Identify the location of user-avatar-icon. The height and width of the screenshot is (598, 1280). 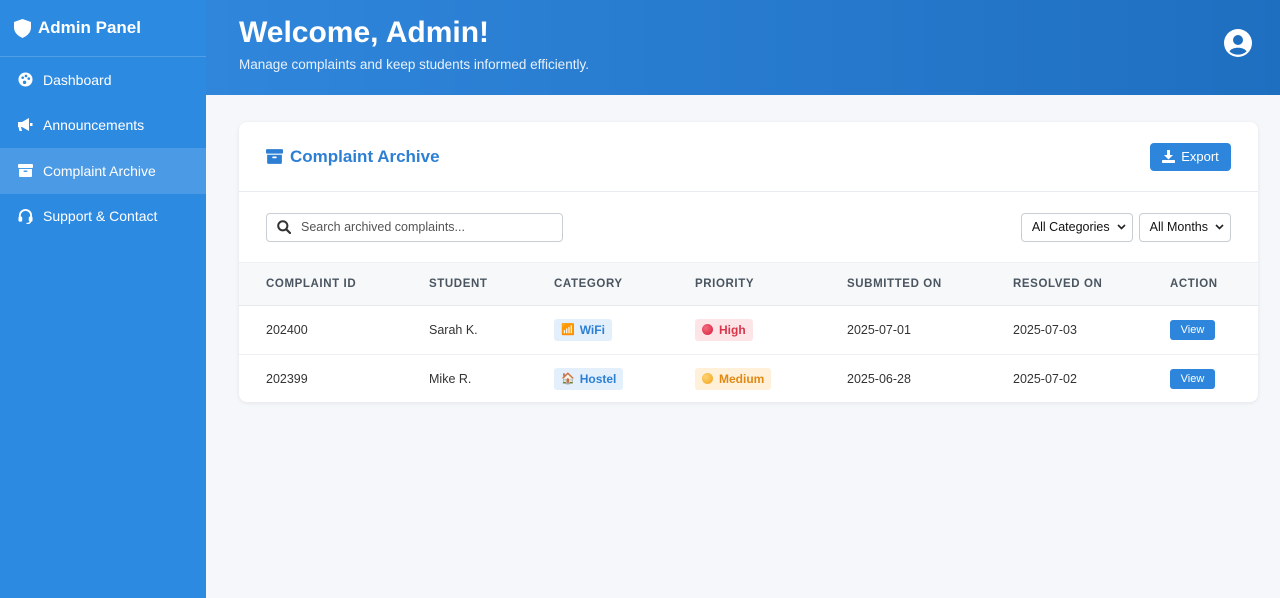
(1238, 43).